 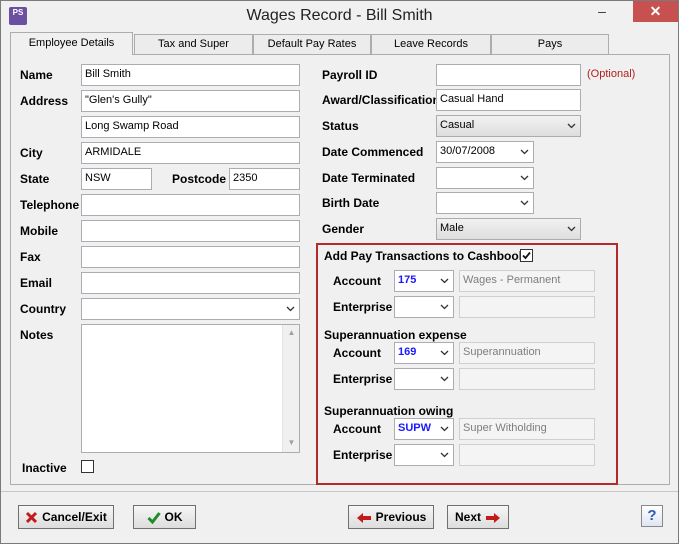 I want to click on add-to-cashbook-checkbox, so click(x=526, y=255).